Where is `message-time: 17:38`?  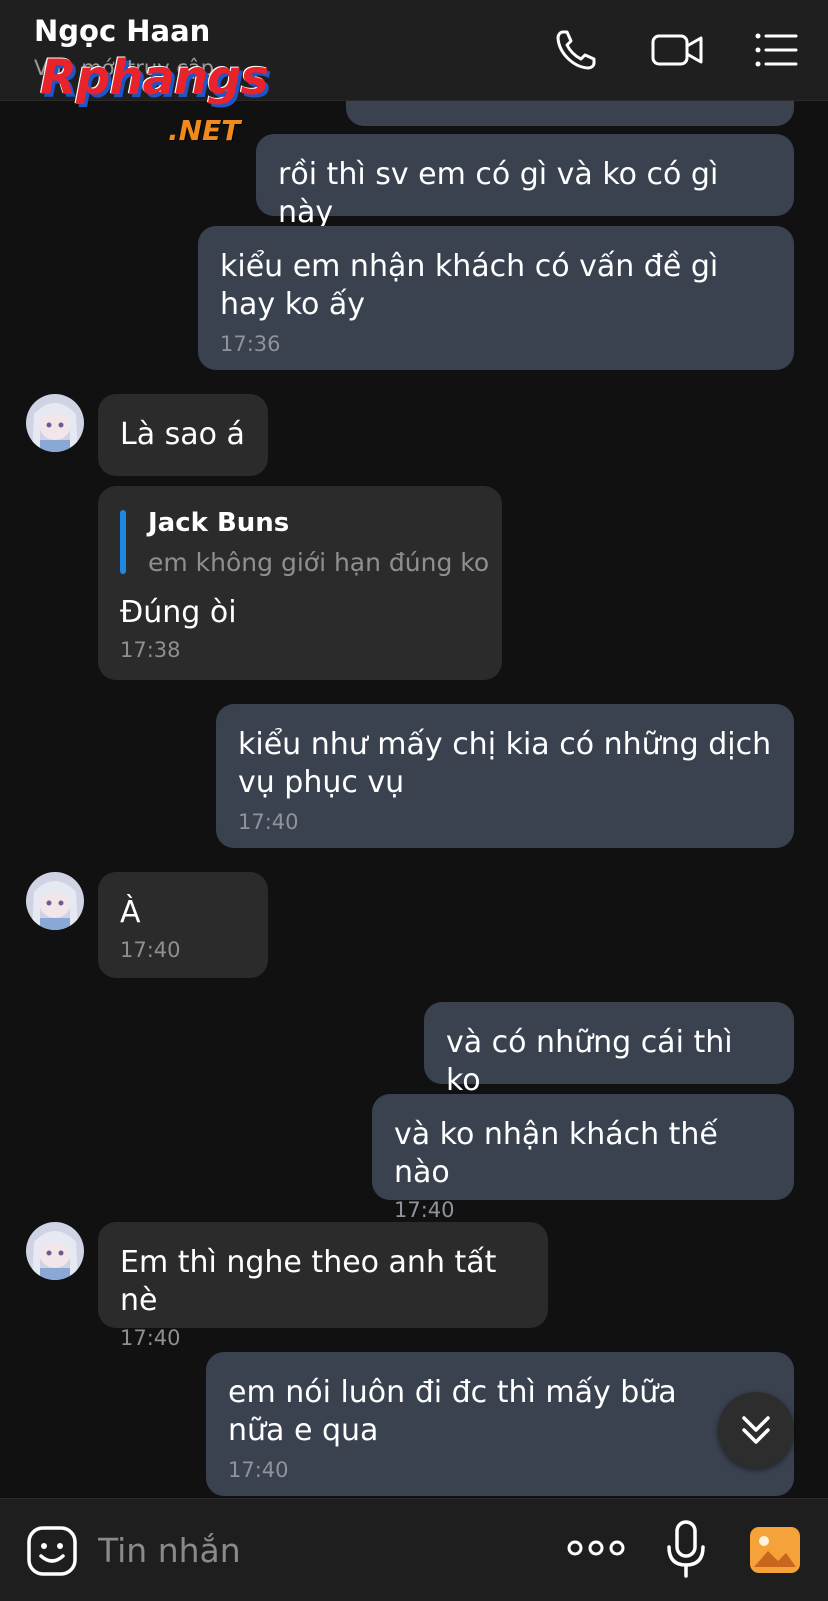
message-time: 17:38 is located at coordinates (150, 650).